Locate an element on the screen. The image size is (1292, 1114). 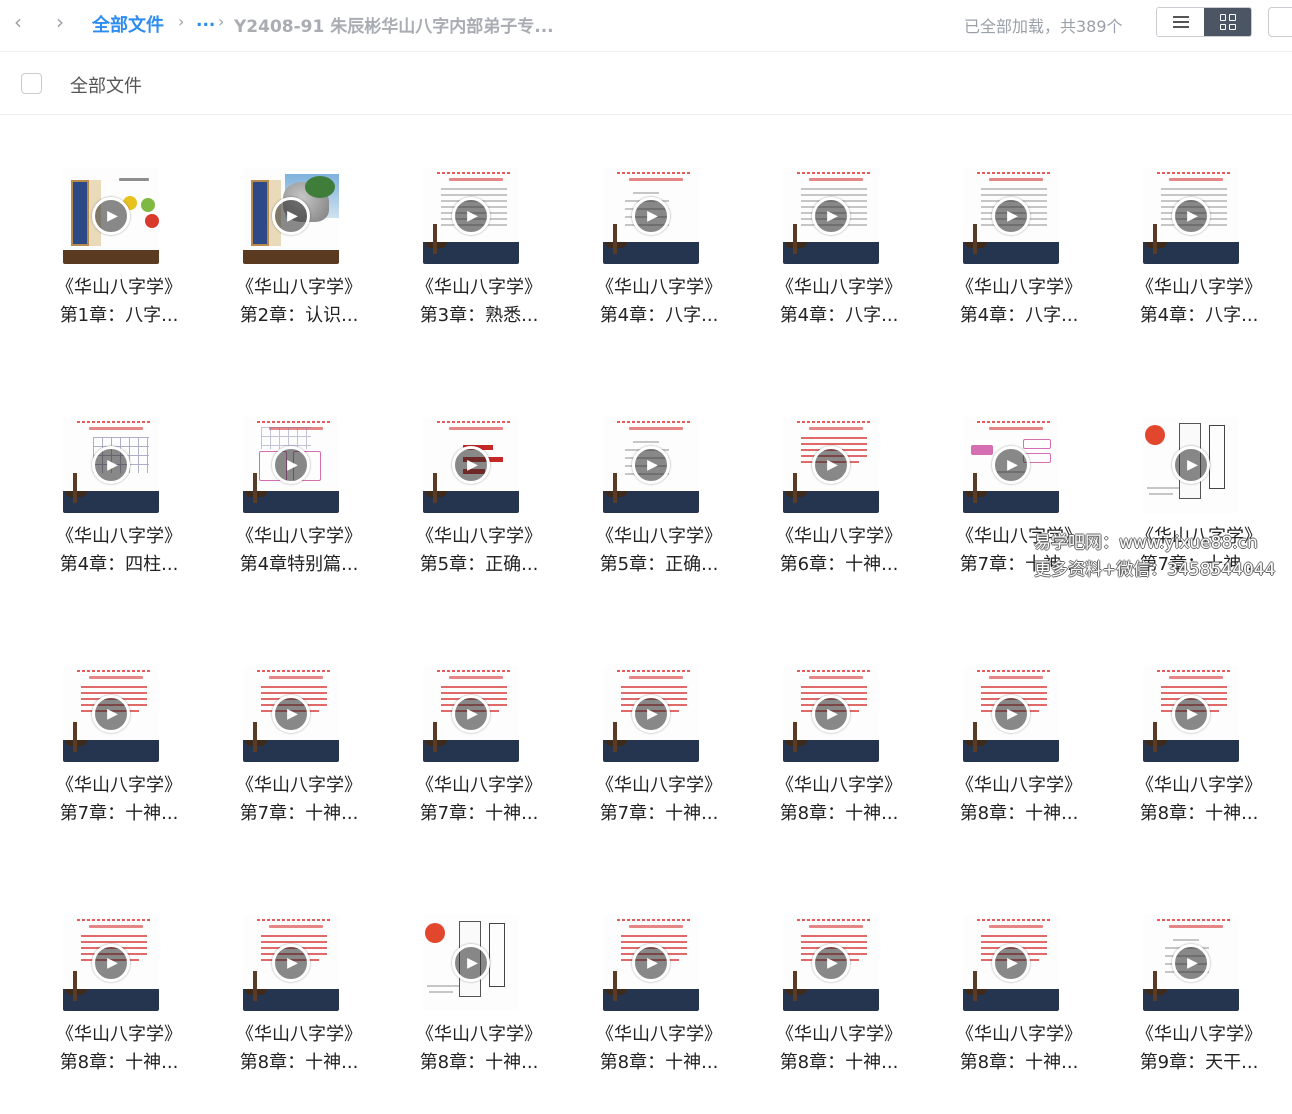
grid-view-button is located at coordinates (1227, 22).